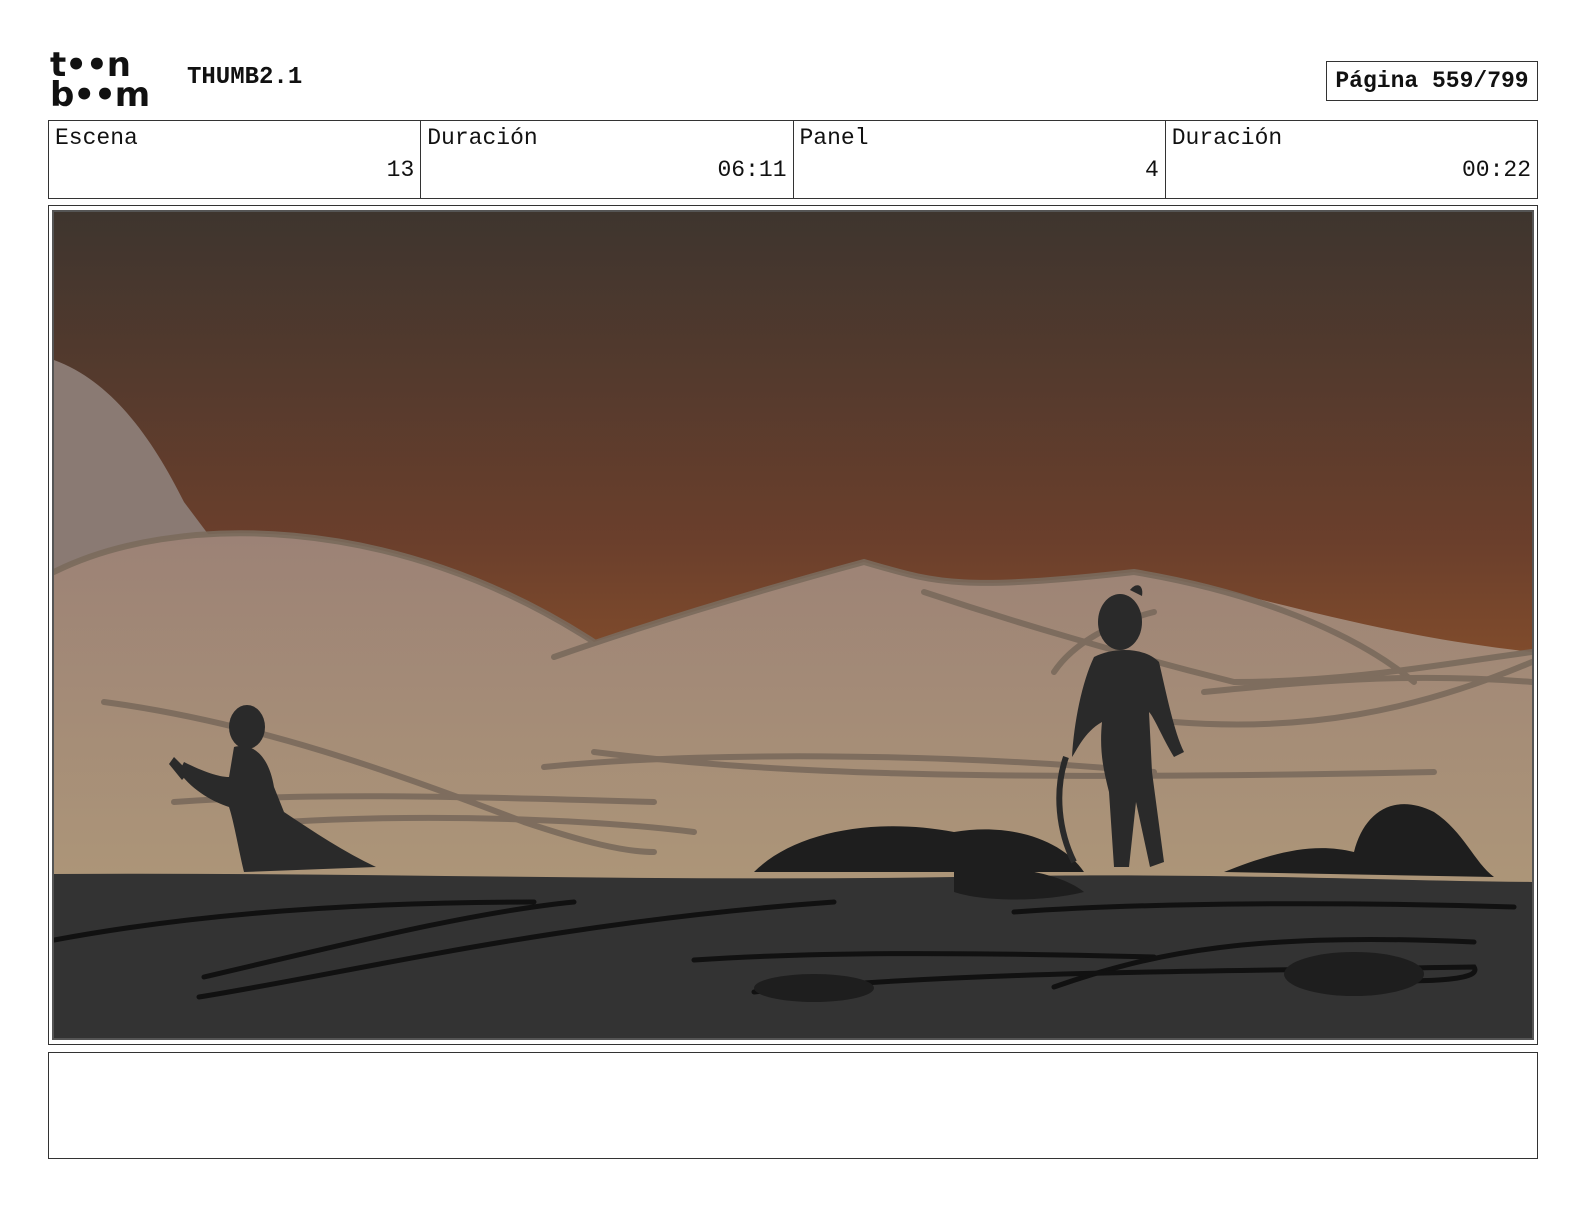 This screenshot has height=1224, width=1584. What do you see at coordinates (1351, 159) in the screenshot?
I see `panel-duration-cell: Duración 00:22` at bounding box center [1351, 159].